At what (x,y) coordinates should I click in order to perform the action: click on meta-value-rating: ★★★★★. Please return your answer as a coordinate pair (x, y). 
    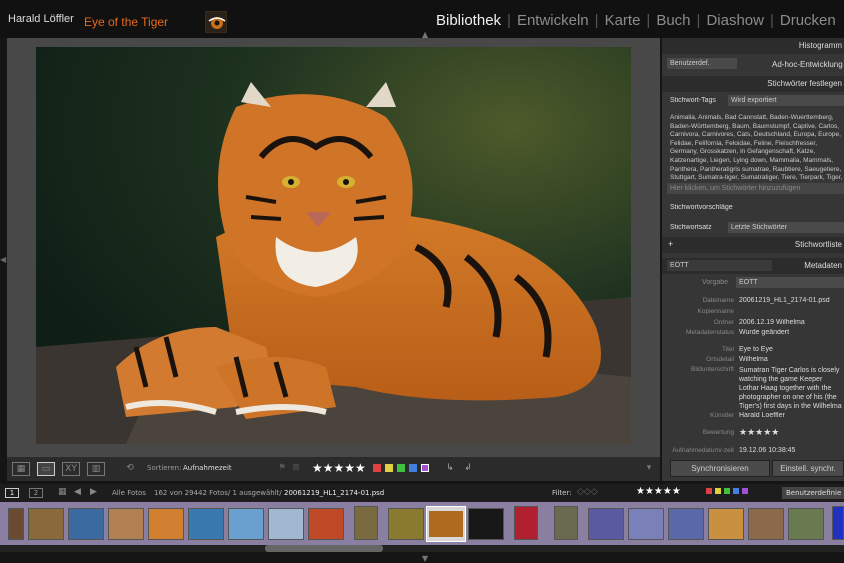
    Looking at the image, I should click on (791, 432).